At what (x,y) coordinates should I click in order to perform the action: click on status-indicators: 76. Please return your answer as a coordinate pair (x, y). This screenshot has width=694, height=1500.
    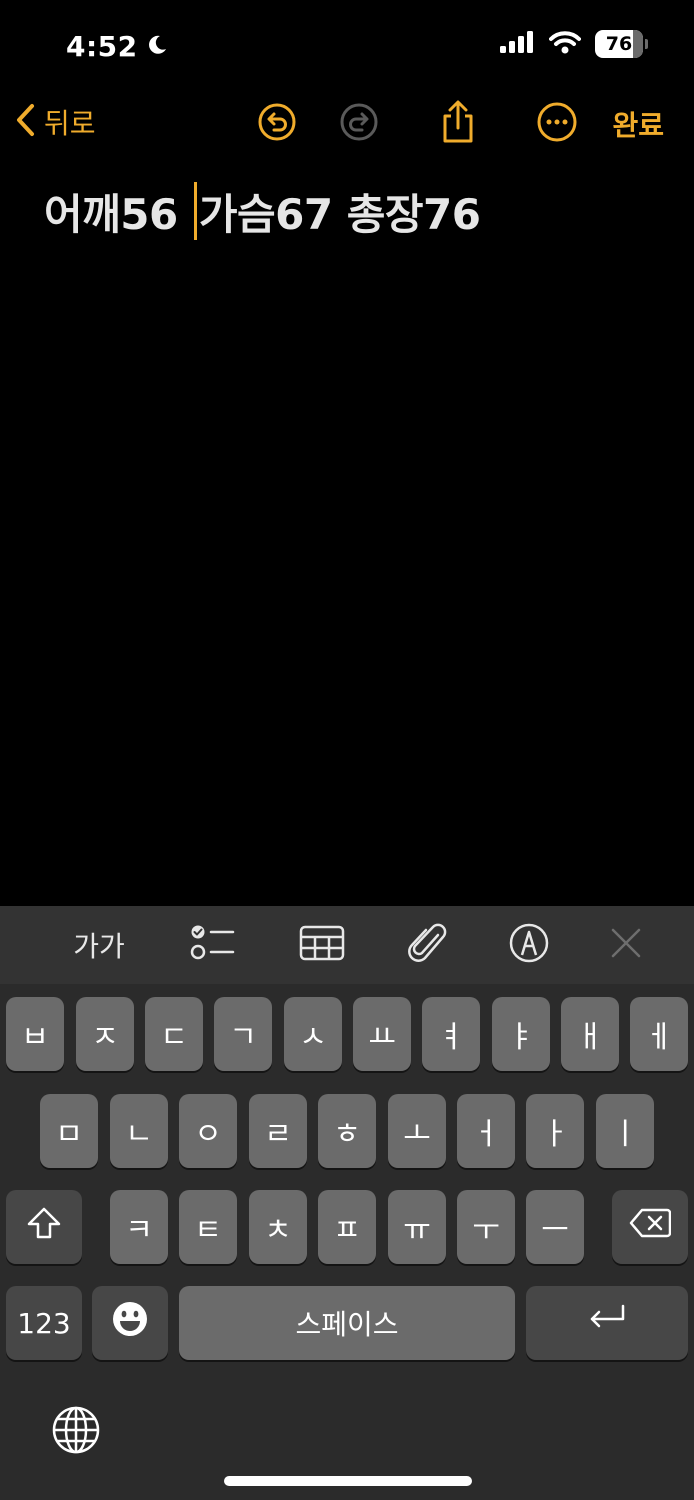
    Looking at the image, I should click on (573, 44).